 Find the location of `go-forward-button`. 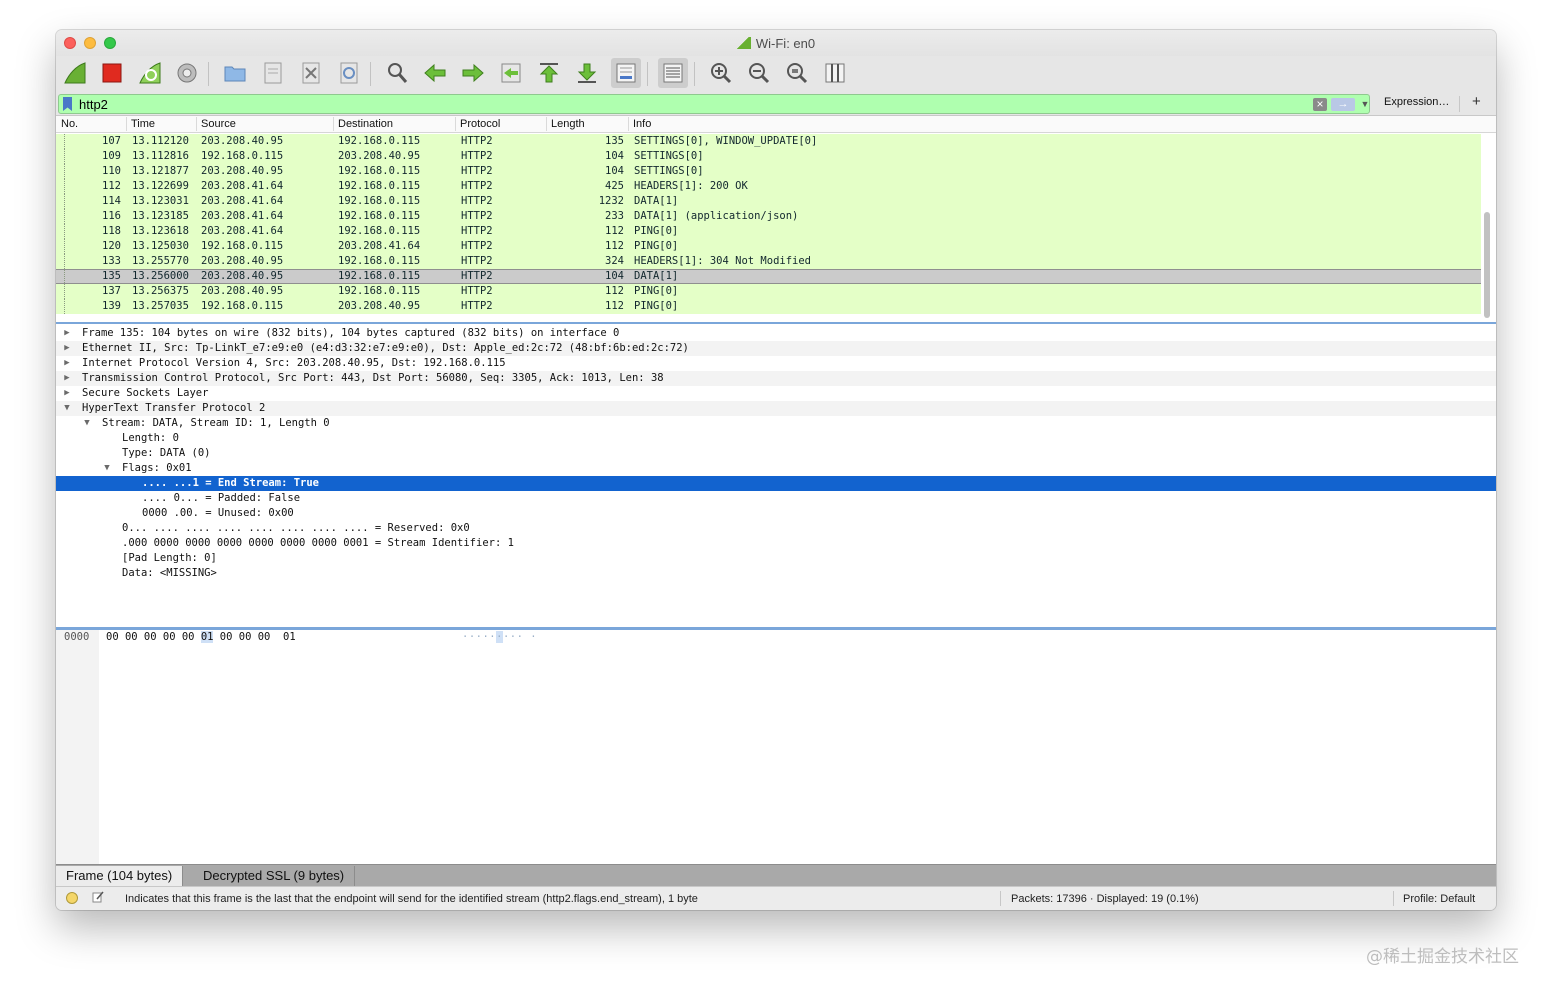

go-forward-button is located at coordinates (473, 73).